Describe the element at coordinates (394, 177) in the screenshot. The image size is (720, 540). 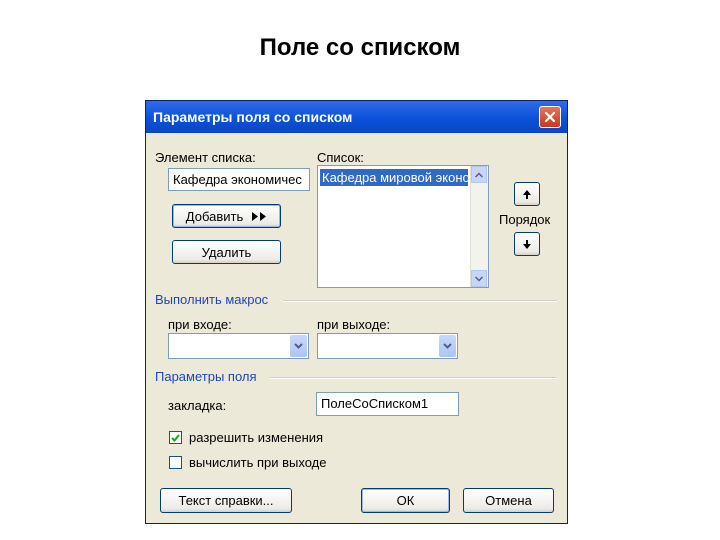
I see `list-item: Кафедра мировой экономики` at that location.